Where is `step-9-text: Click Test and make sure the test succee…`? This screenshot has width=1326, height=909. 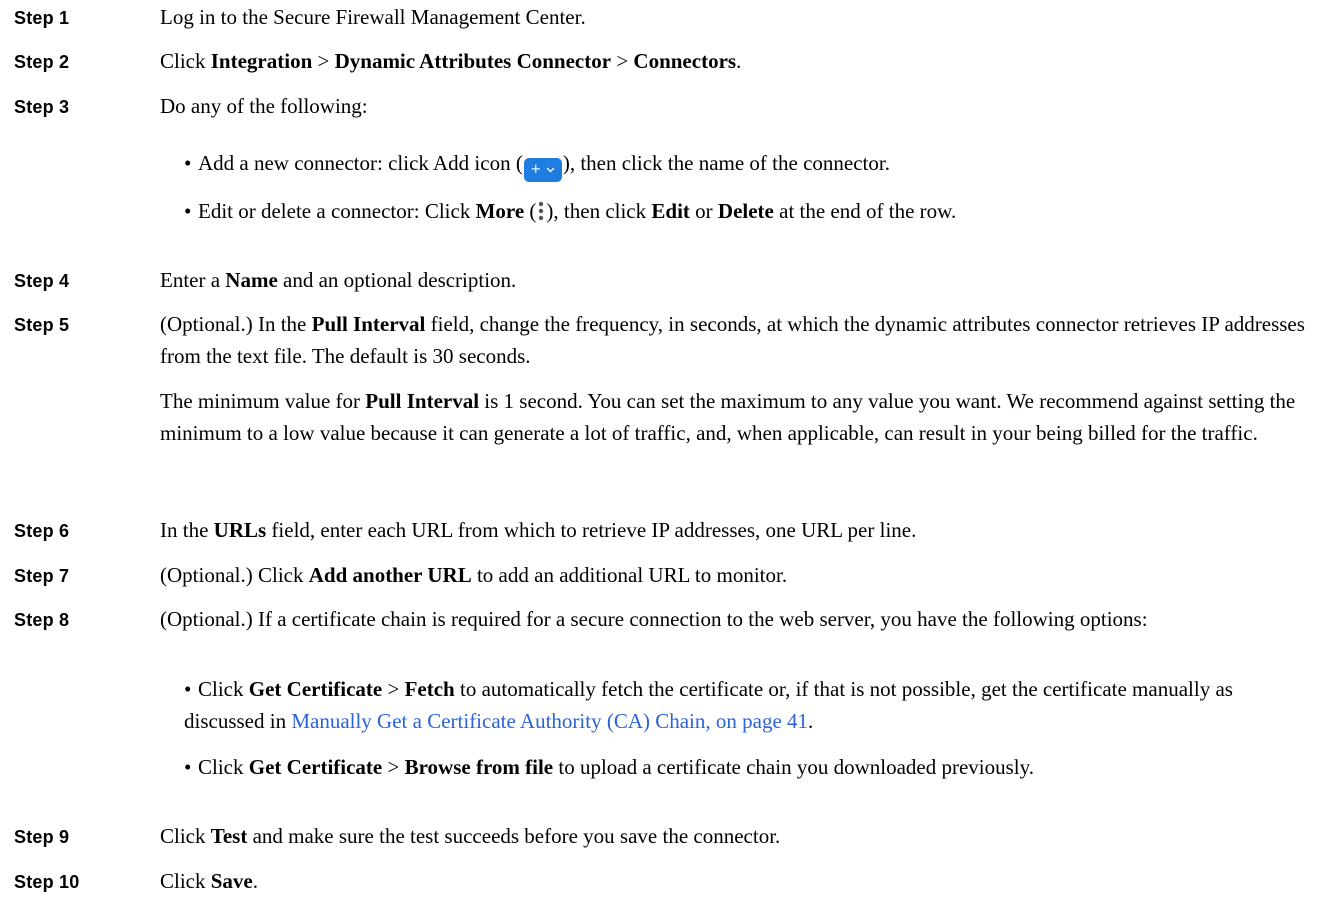
step-9-text: Click Test and make sure the test succee… is located at coordinates (470, 836).